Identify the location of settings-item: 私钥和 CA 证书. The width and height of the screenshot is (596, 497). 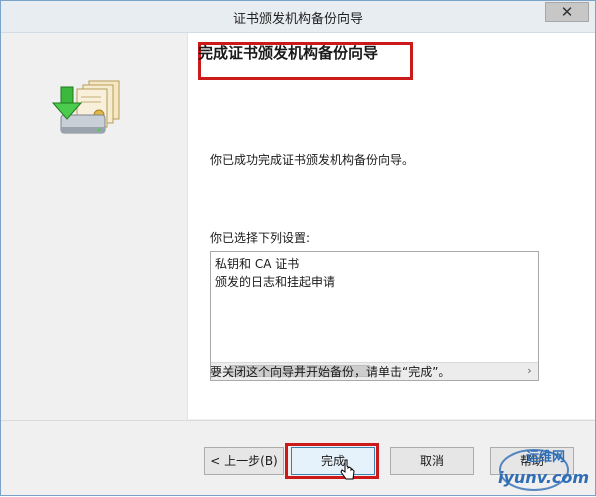
(257, 264).